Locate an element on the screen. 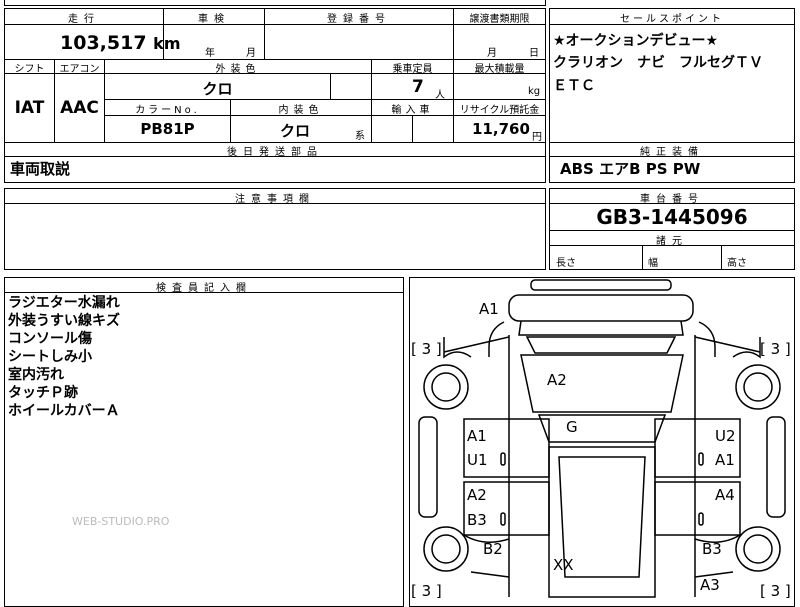 Image resolution: width=800 pixels, height=607 pixels. colorno-value: PB81P is located at coordinates (167, 129).